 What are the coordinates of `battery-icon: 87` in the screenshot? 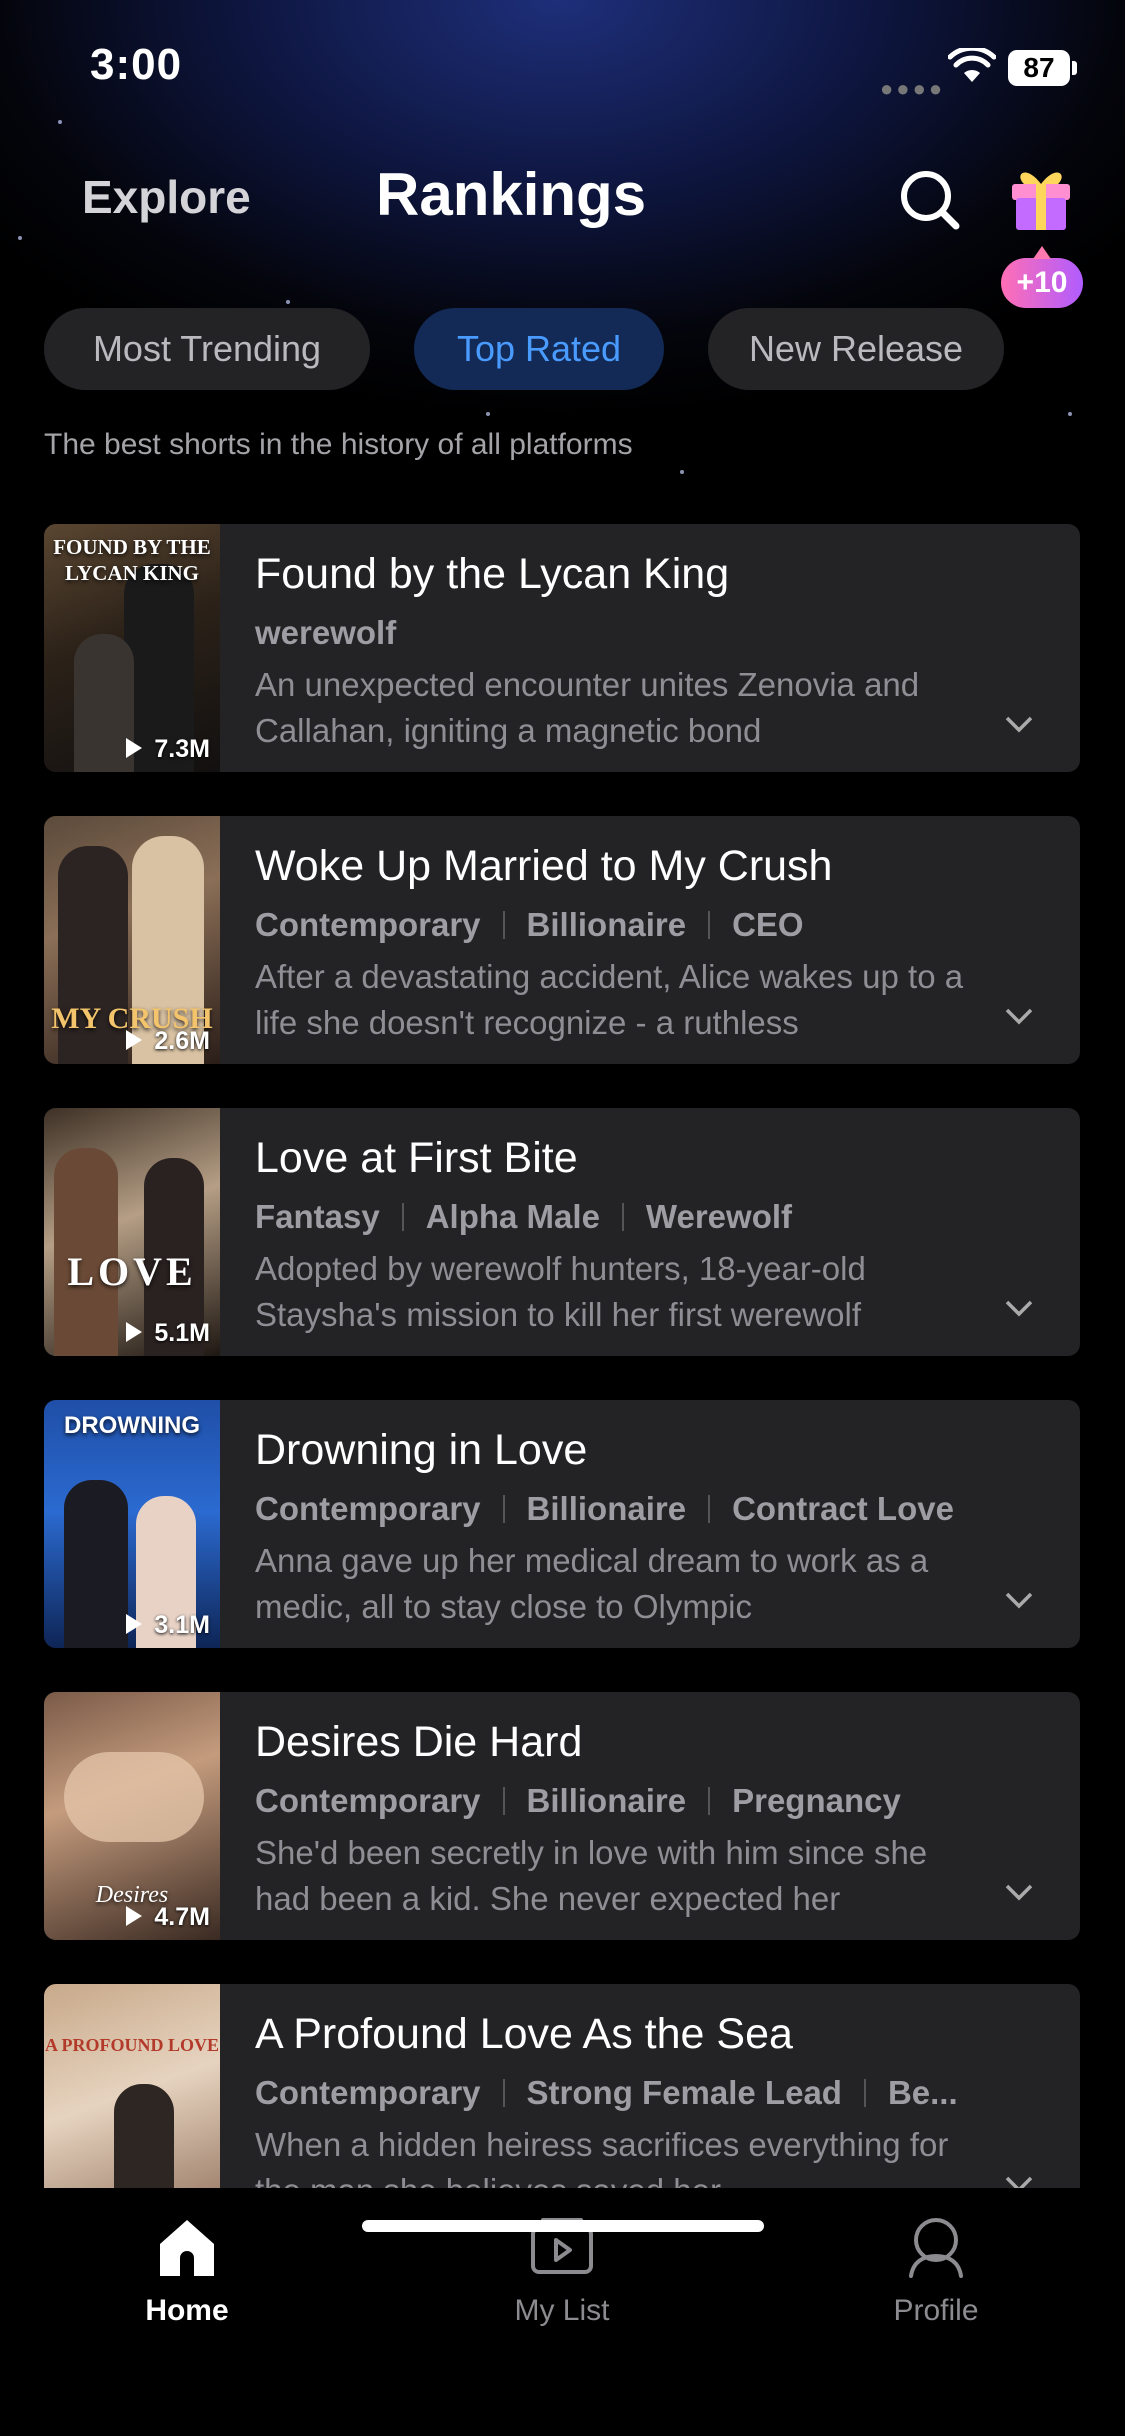 It's located at (1039, 68).